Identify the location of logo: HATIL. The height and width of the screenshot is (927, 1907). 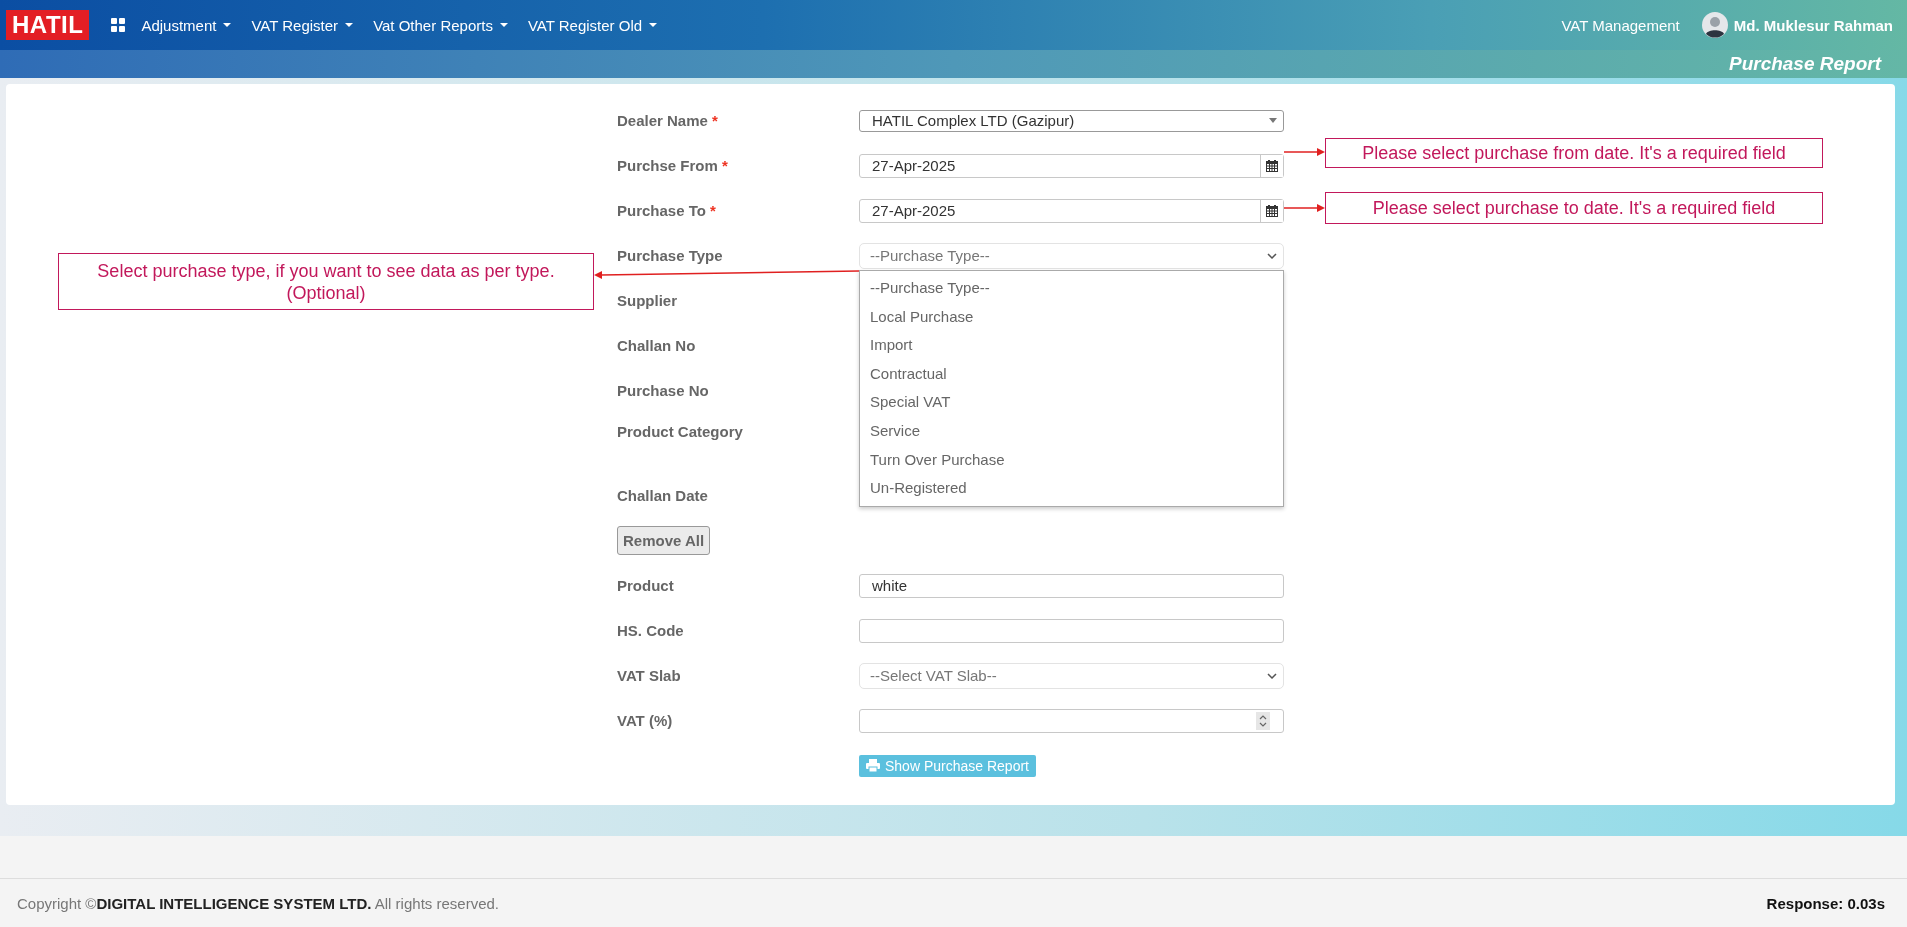
(48, 25).